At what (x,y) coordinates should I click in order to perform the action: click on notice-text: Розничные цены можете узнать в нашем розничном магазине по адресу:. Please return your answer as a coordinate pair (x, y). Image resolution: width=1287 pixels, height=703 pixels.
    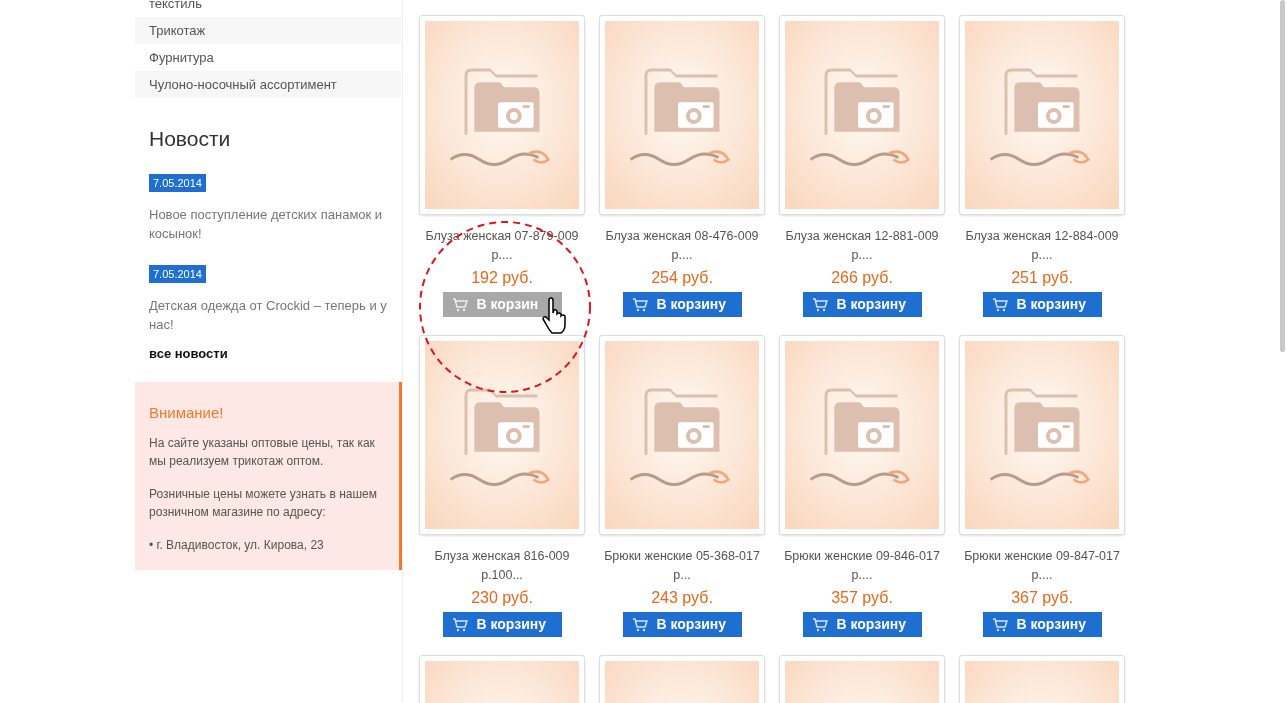
    Looking at the image, I should click on (263, 503).